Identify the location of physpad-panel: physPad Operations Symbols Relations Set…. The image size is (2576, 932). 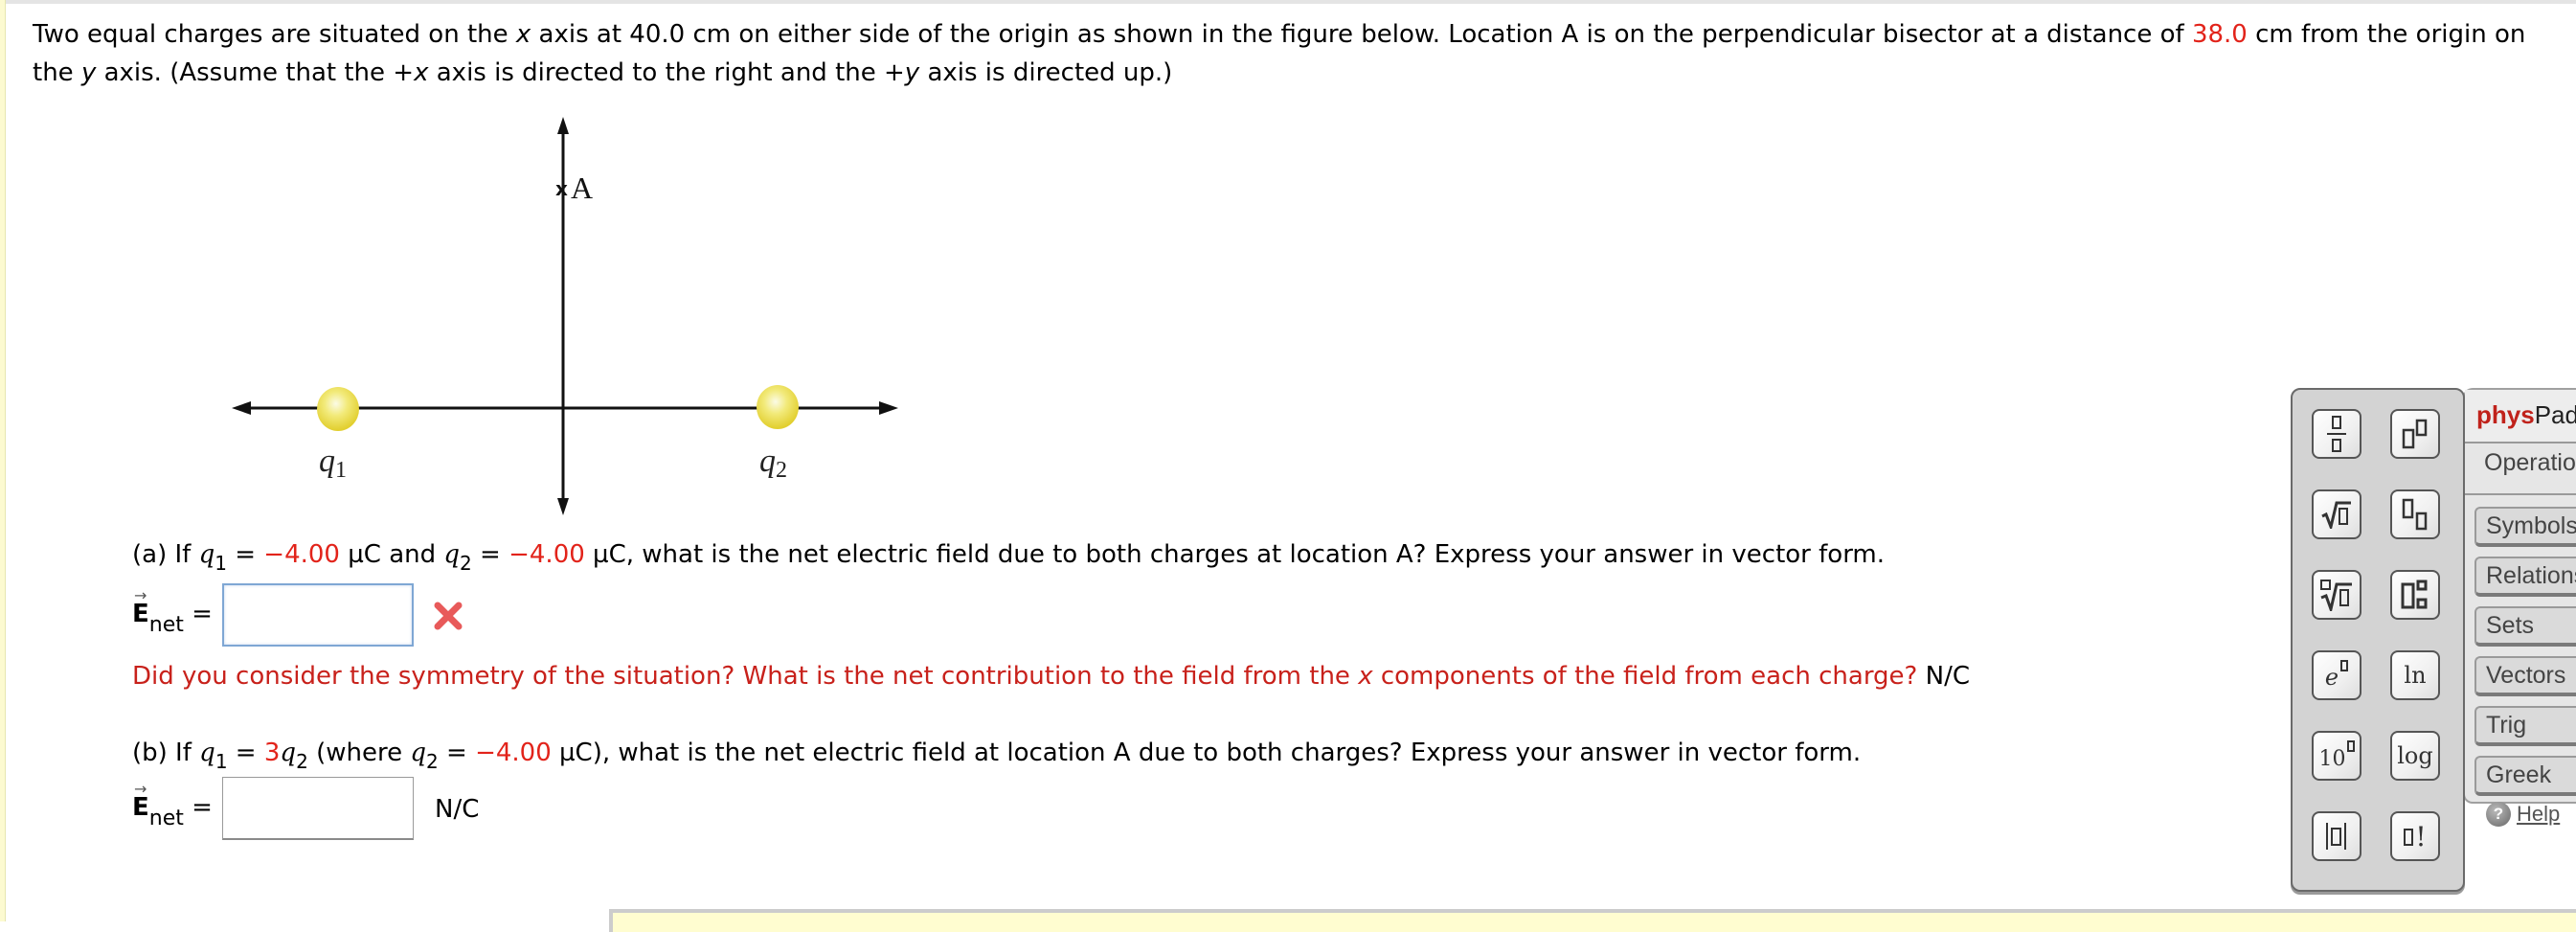
(2519, 607).